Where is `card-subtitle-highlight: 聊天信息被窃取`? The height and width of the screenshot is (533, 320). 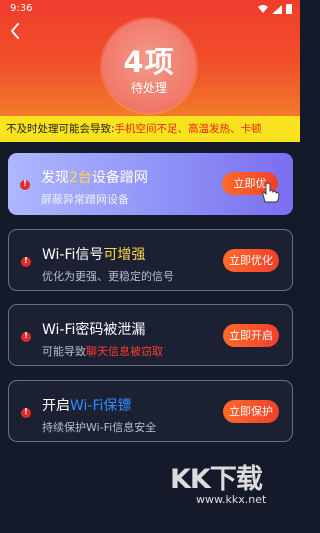 card-subtitle-highlight: 聊天信息被窃取 is located at coordinates (124, 351).